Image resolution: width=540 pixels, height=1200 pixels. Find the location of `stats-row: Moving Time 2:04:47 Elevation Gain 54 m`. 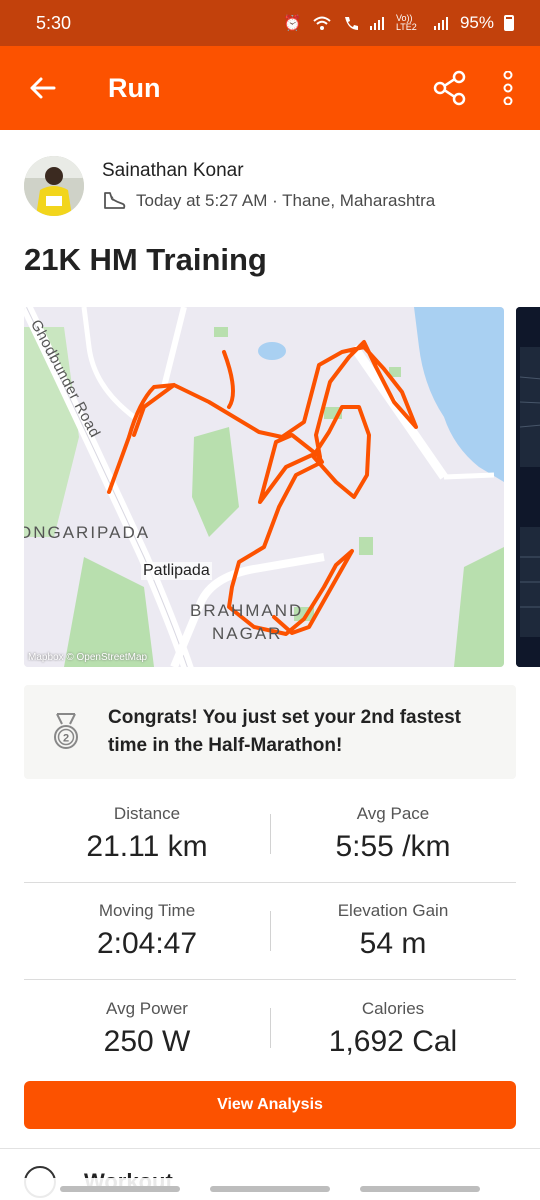

stats-row: Moving Time 2:04:47 Elevation Gain 54 m is located at coordinates (270, 931).